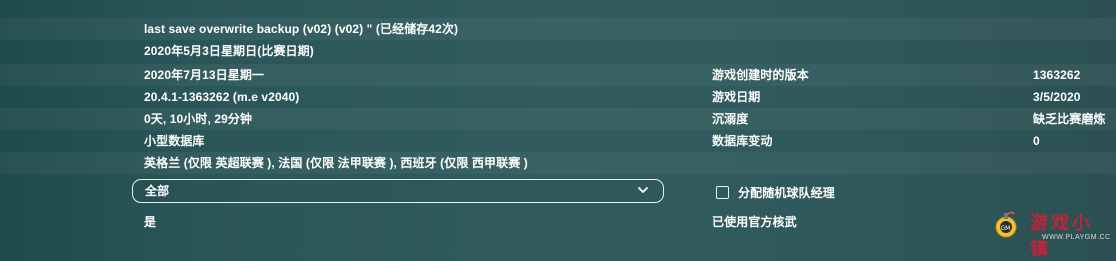 This screenshot has height=261, width=1116. I want to click on version-row: 20.4.1-1363262 (m.e v2040) 游戏日期 3/5/2020, so click(558, 97).